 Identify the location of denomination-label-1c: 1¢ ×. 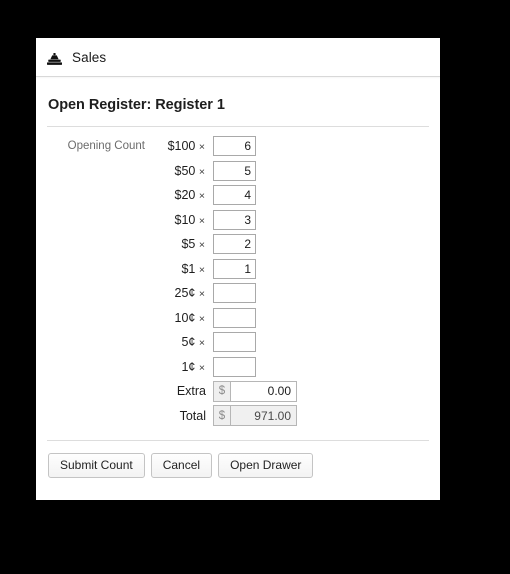
(193, 366).